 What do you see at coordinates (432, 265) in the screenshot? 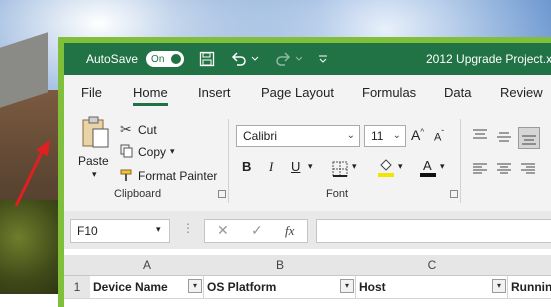
I see `column-header-c: C` at bounding box center [432, 265].